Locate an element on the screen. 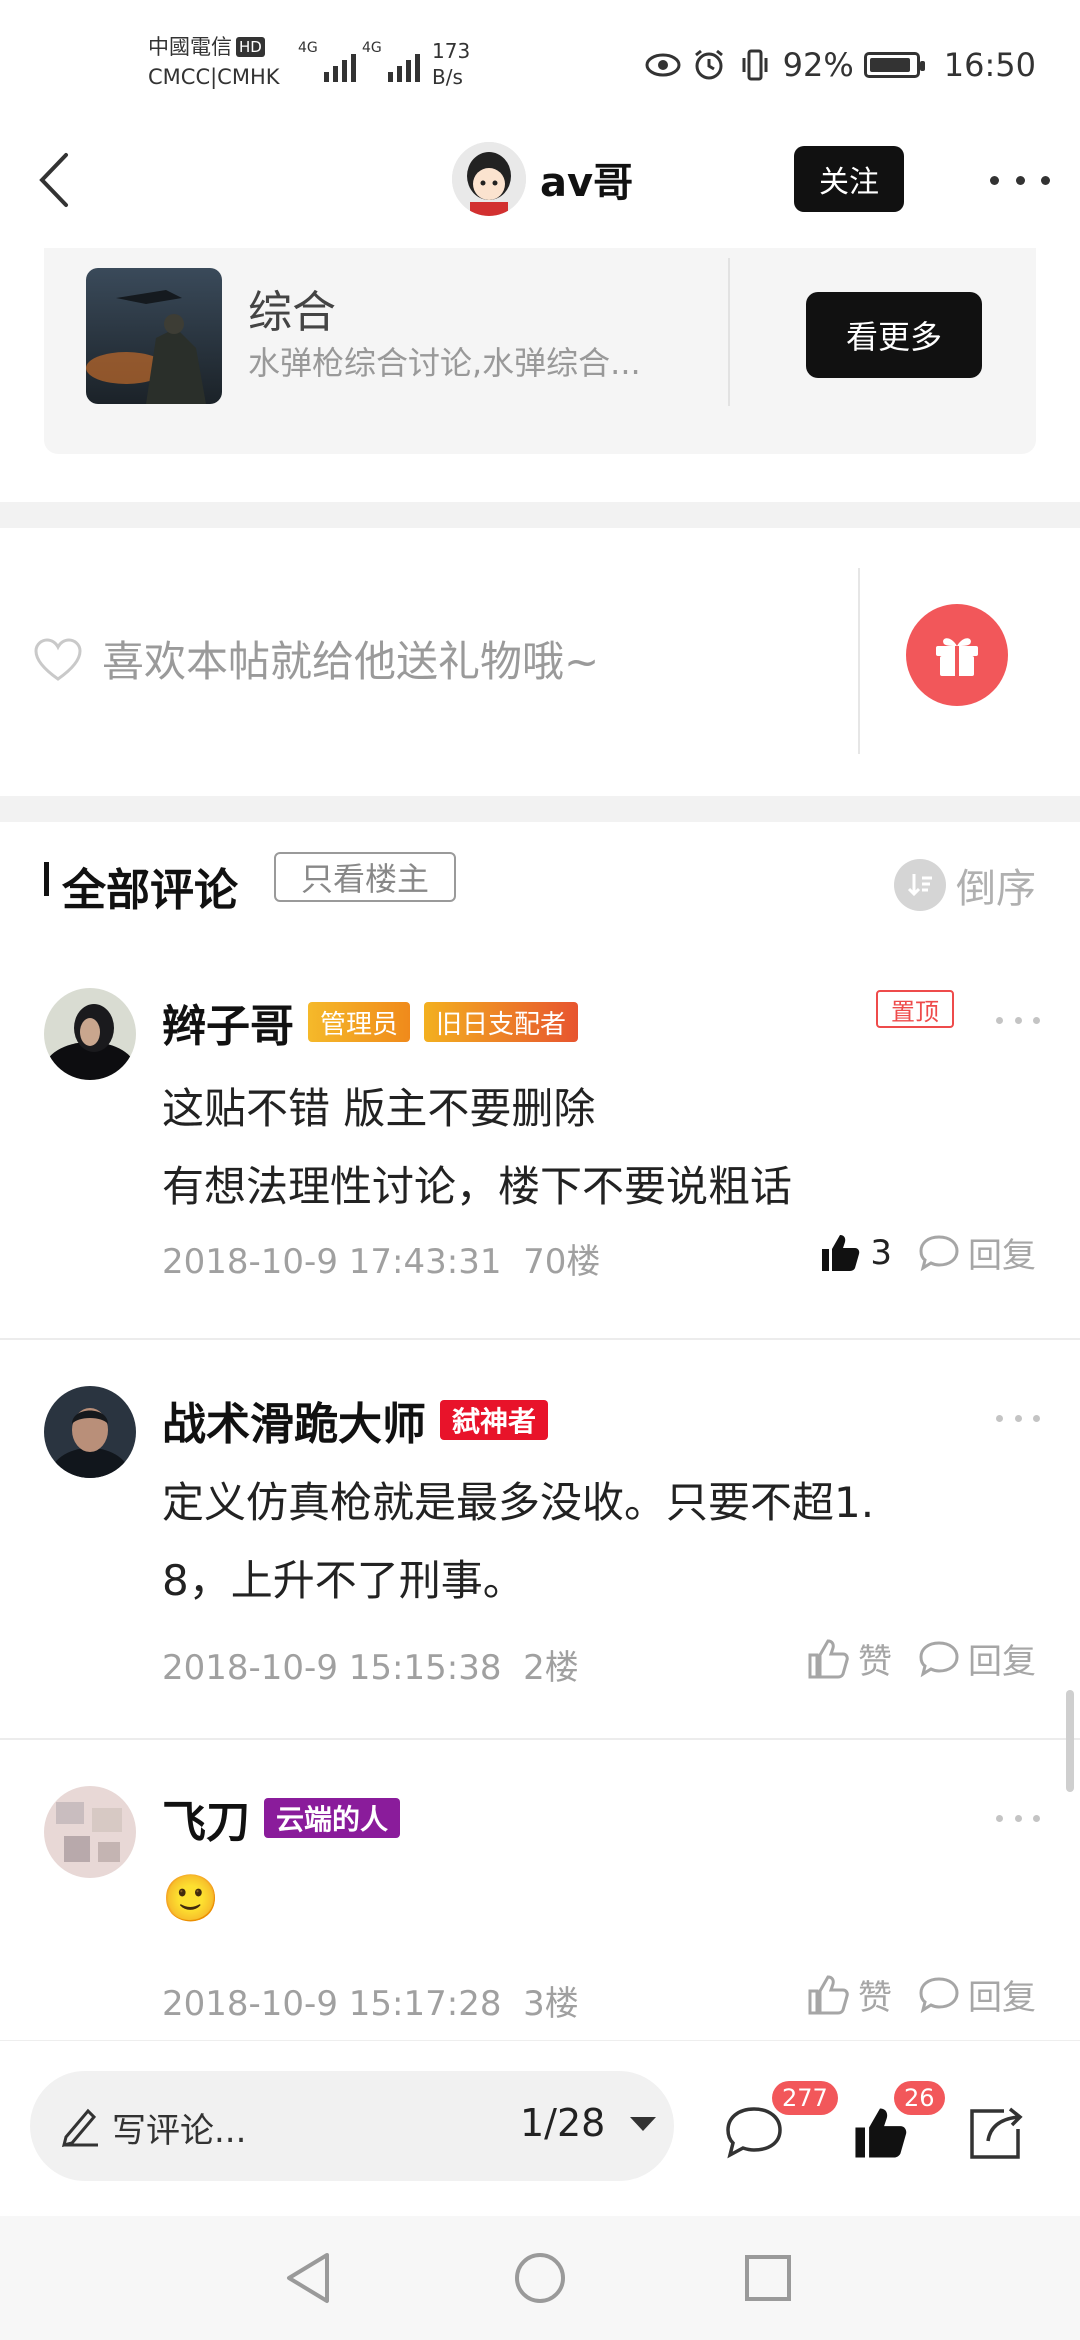 Image resolution: width=1080 pixels, height=2340 pixels. like-button: 3 is located at coordinates (855, 1253).